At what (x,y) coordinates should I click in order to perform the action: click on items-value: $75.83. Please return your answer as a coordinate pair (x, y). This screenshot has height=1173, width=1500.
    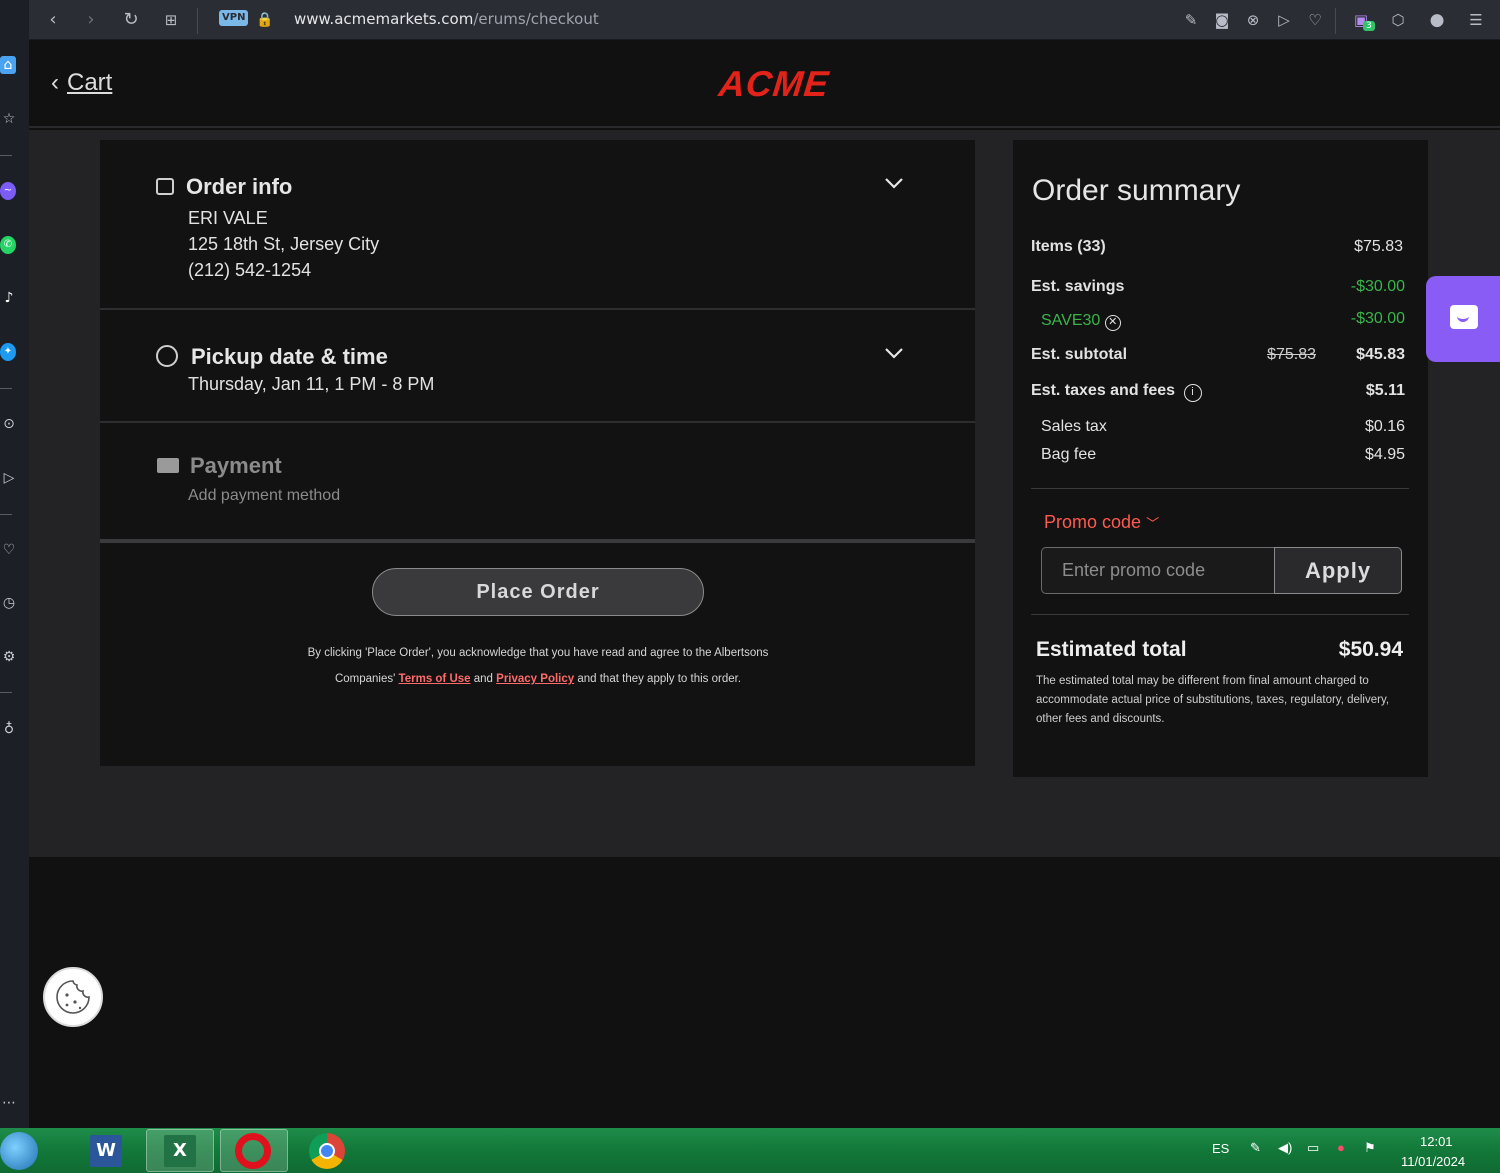
    Looking at the image, I should click on (1378, 246).